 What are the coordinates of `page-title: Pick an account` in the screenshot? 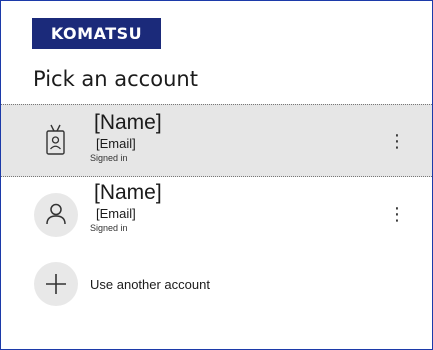 It's located at (115, 79).